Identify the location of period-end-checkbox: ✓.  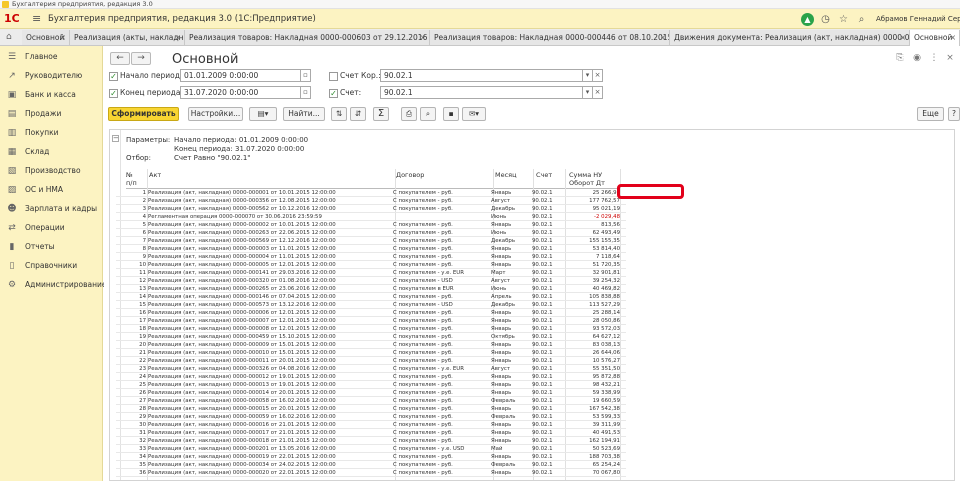
(113, 93).